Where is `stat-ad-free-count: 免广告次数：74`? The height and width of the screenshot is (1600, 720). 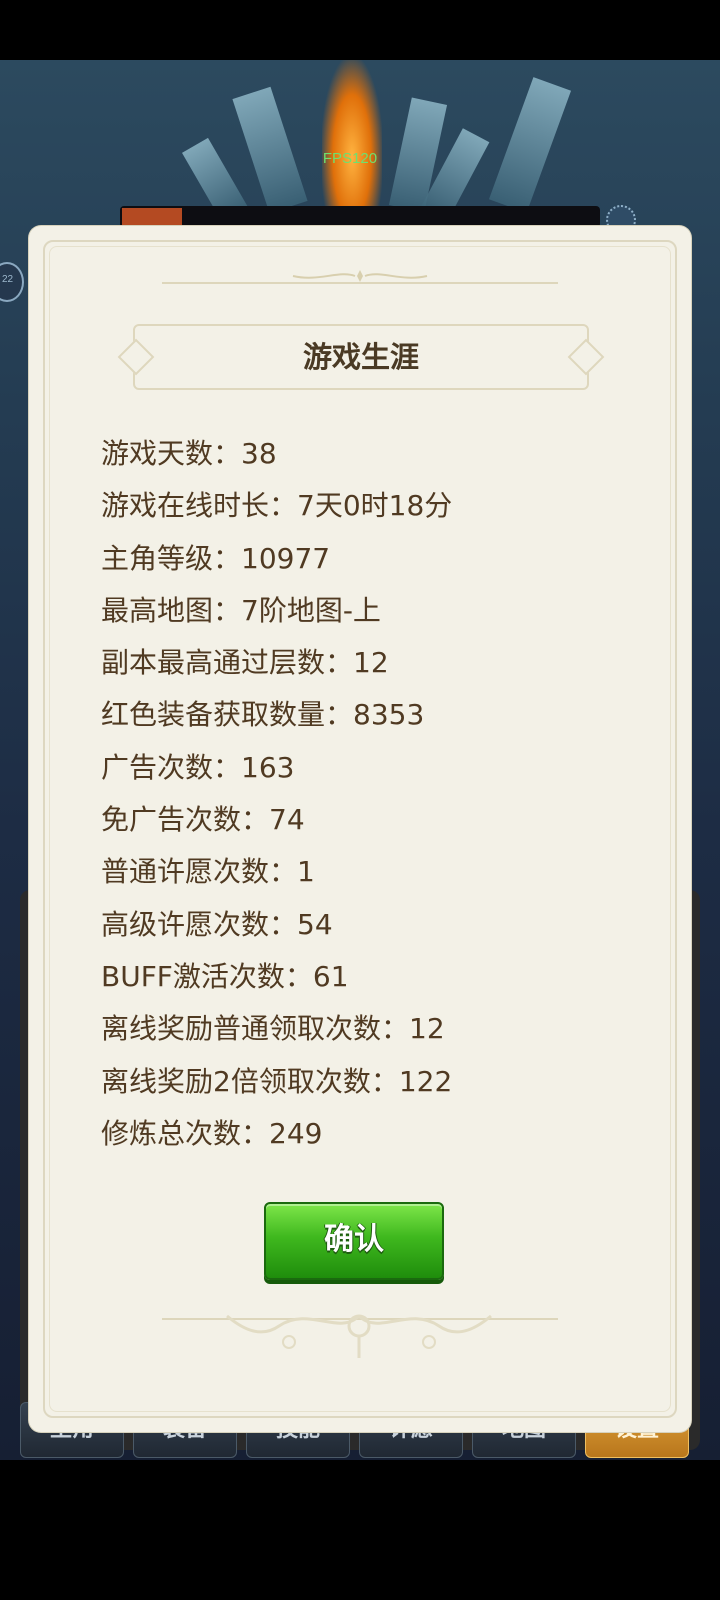 stat-ad-free-count: 免广告次数：74 is located at coordinates (203, 820).